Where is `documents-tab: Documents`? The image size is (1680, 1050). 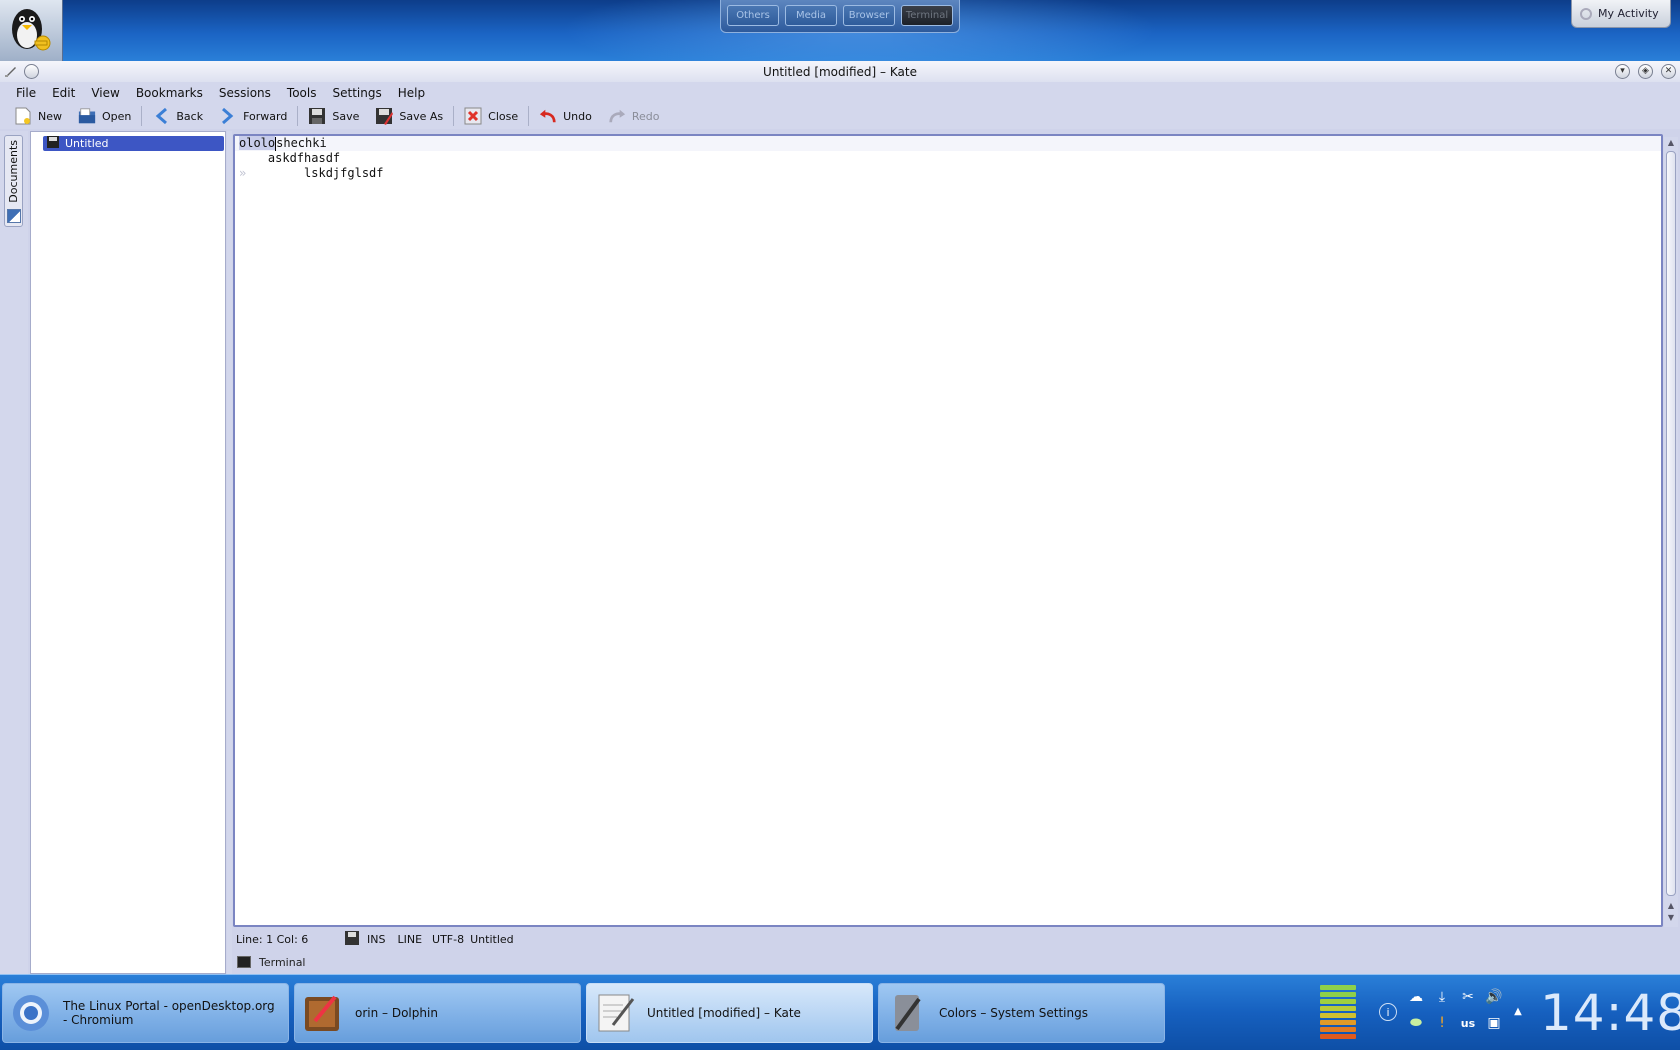
documents-tab: Documents is located at coordinates (13, 181).